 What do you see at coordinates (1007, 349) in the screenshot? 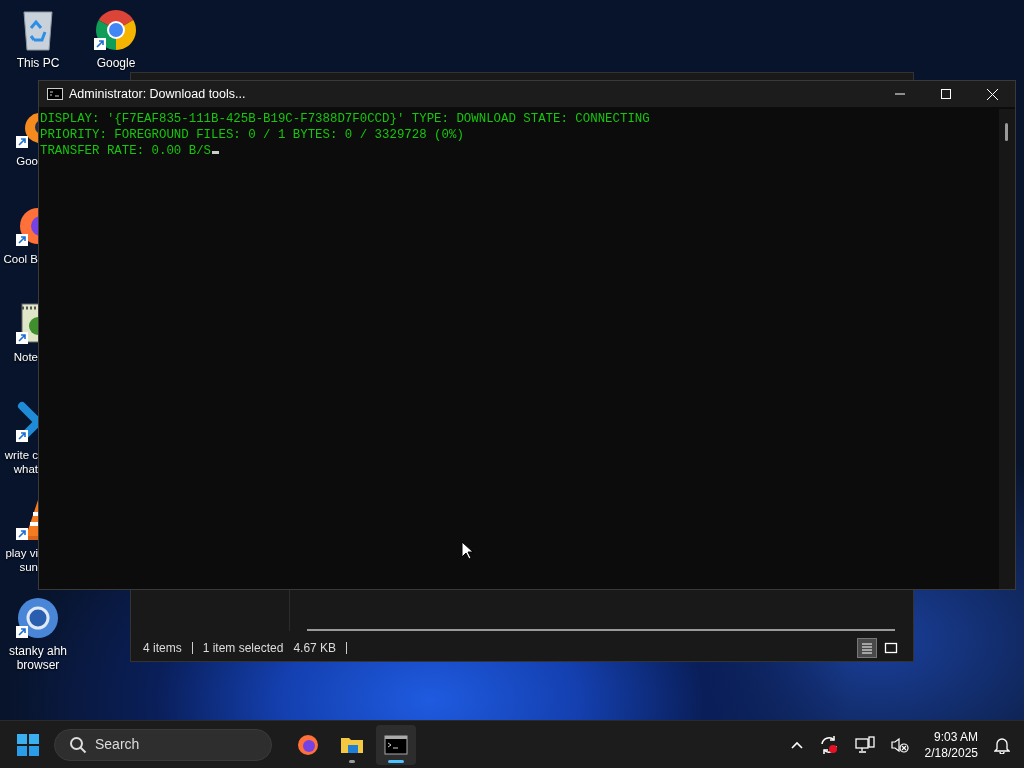
I see `vertical-scrollbar` at bounding box center [1007, 349].